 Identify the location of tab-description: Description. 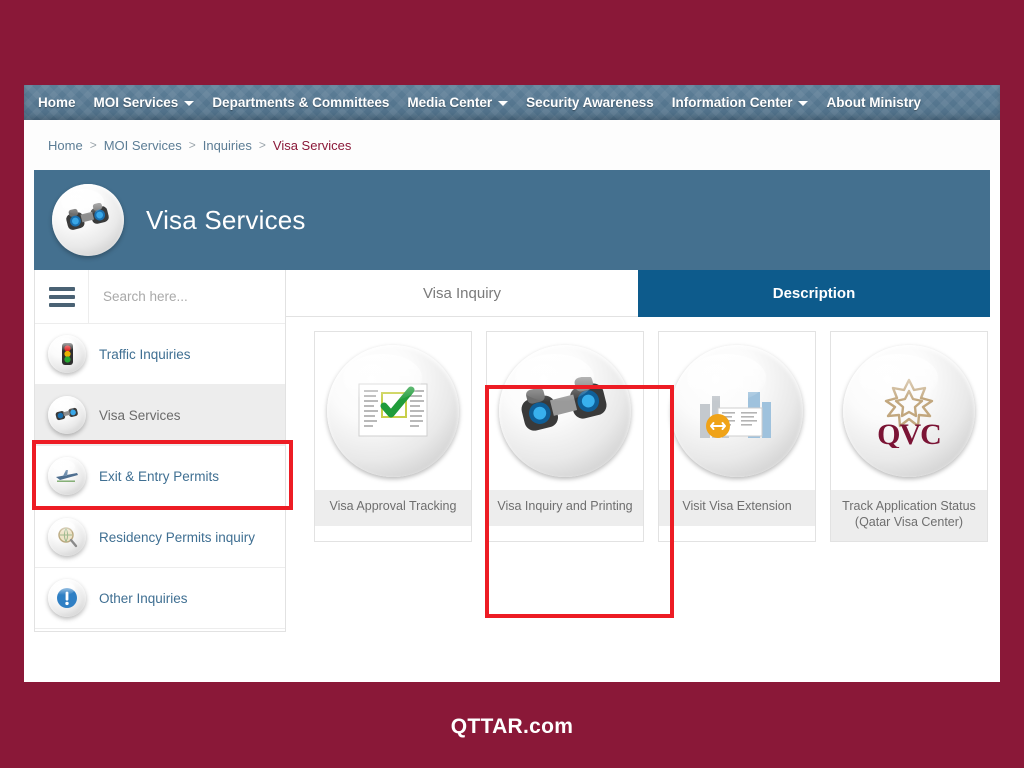
(814, 293).